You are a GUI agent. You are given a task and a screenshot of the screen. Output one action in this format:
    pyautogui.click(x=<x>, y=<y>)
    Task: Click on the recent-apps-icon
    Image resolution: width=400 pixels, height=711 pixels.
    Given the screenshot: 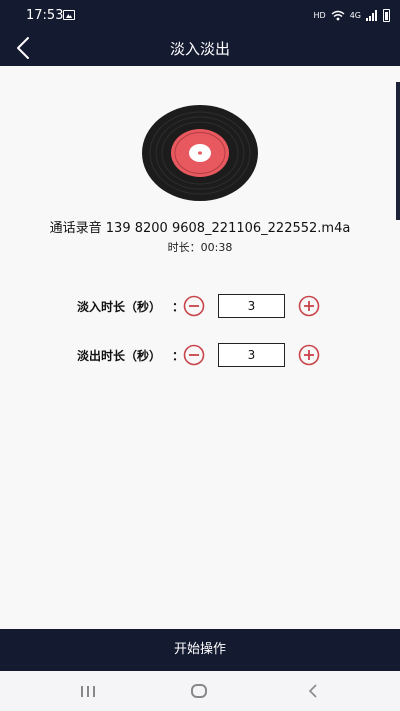 What is the action you would take?
    pyautogui.click(x=88, y=691)
    